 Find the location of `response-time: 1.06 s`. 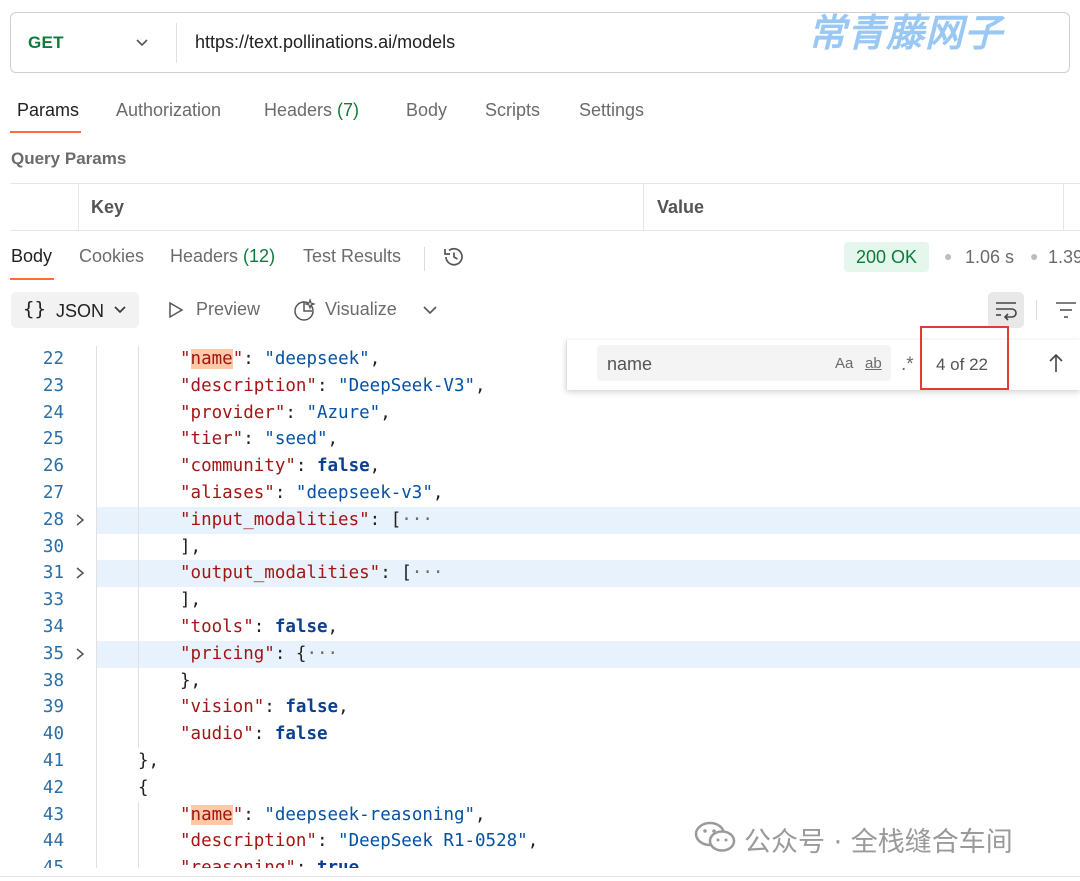

response-time: 1.06 s is located at coordinates (989, 257).